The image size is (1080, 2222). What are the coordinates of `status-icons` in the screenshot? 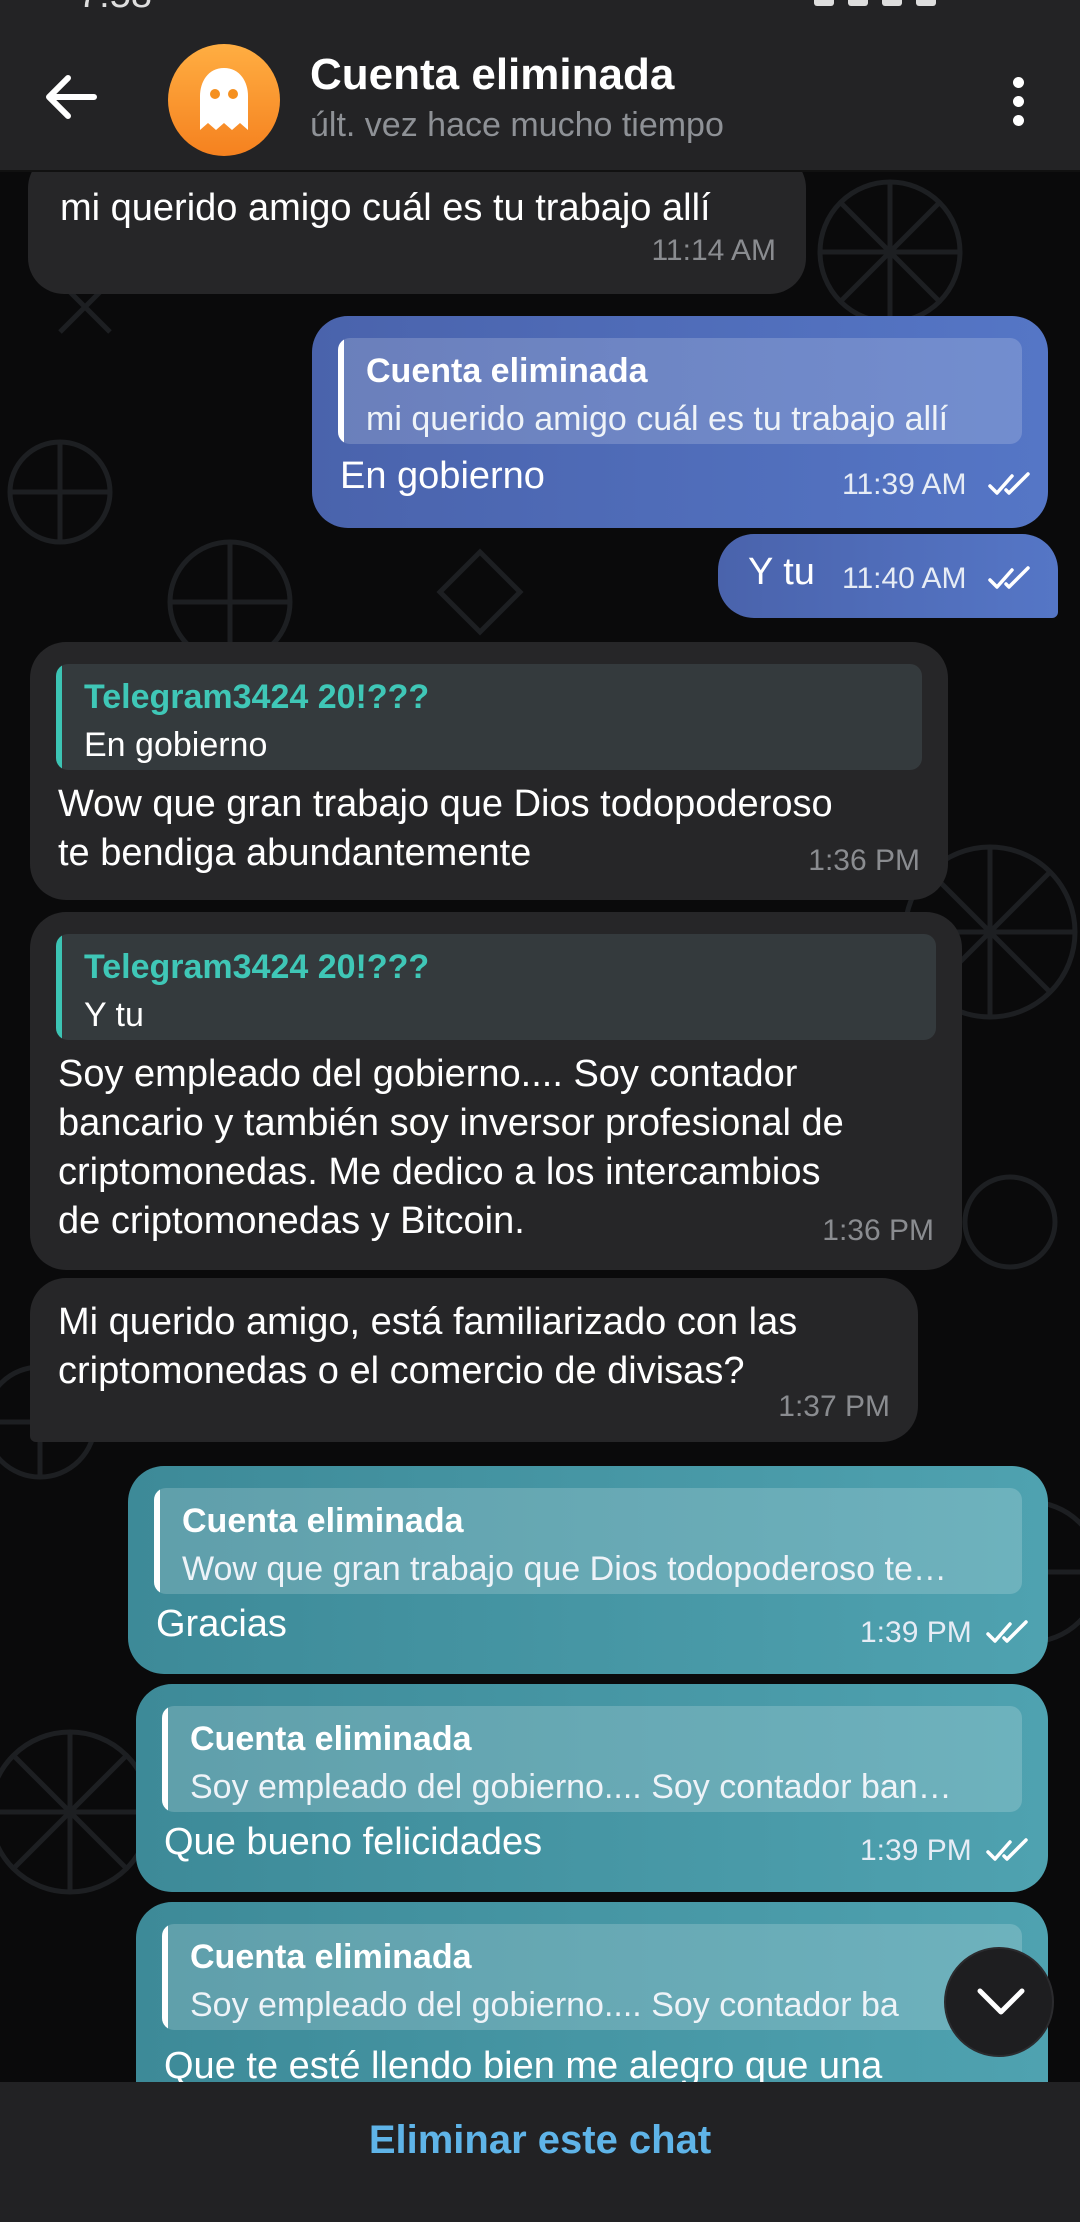 It's located at (905, 6).